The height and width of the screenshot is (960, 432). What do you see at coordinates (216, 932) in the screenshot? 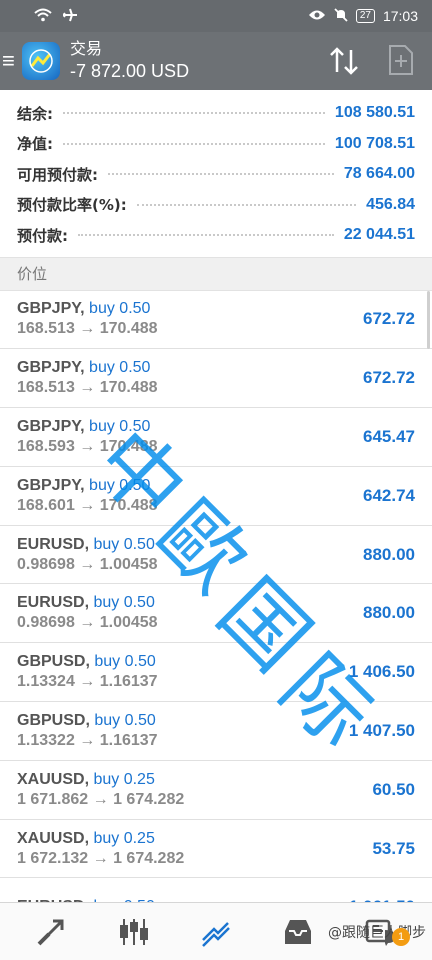
I see `trade-icon` at bounding box center [216, 932].